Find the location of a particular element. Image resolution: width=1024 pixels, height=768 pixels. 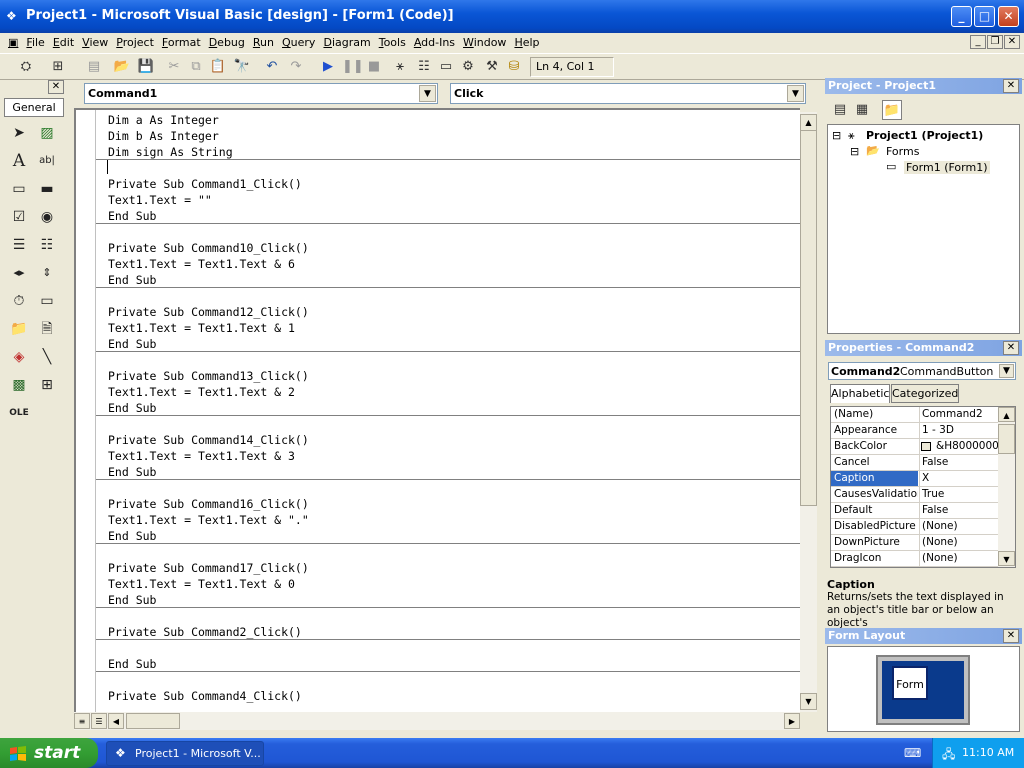

mdi-minimize-button: _ is located at coordinates (978, 42).